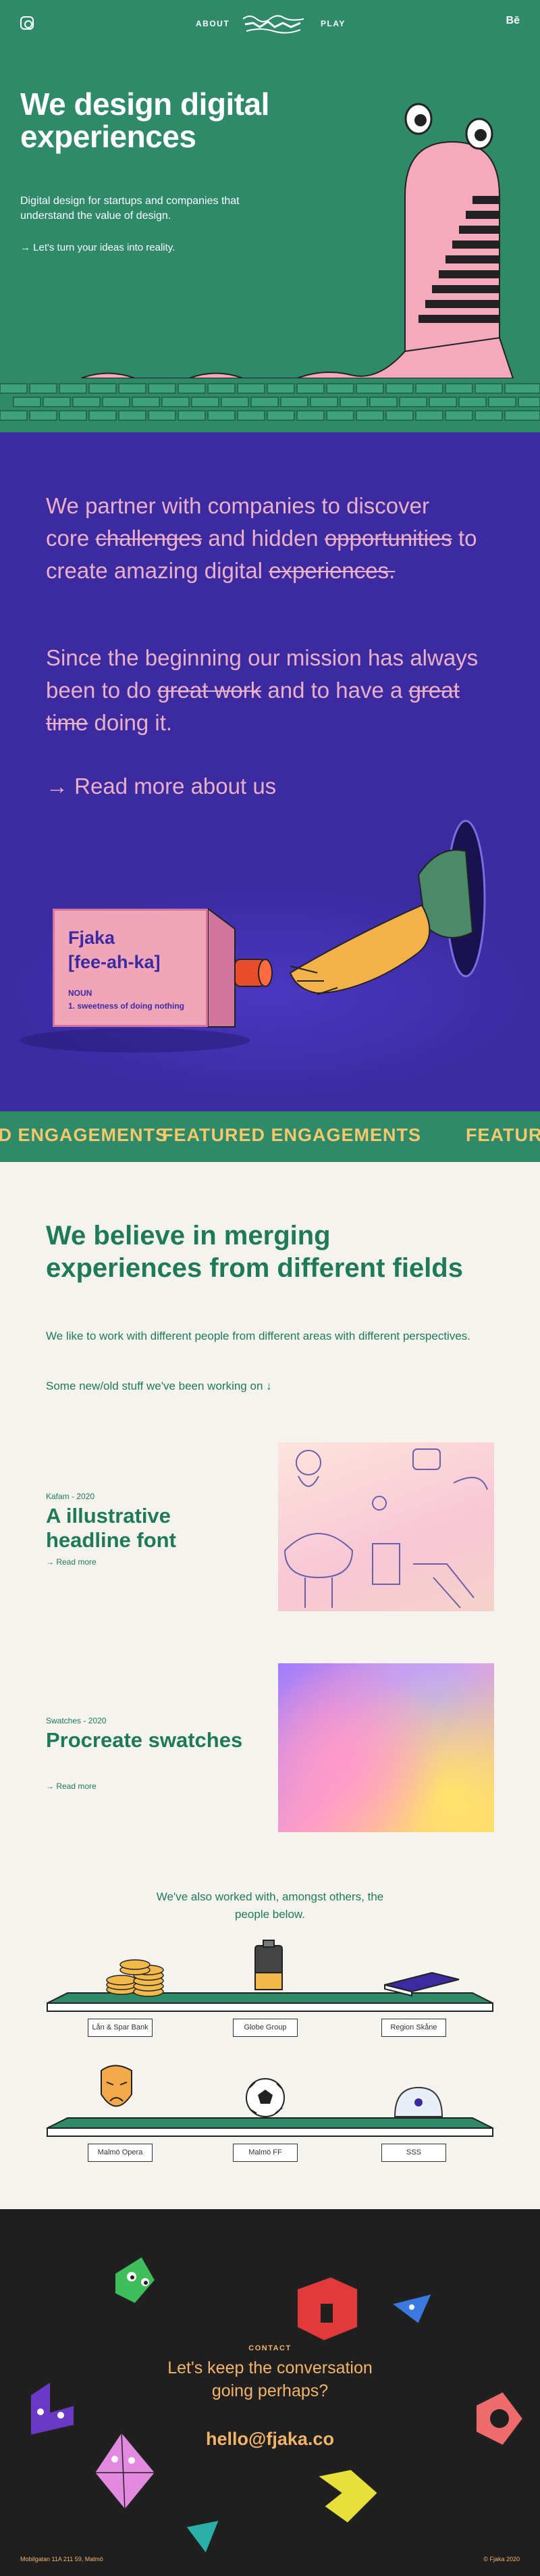 Image resolution: width=540 pixels, height=2576 pixels. What do you see at coordinates (70, 1496) in the screenshot?
I see `project-meta: Kafam - 2020` at bounding box center [70, 1496].